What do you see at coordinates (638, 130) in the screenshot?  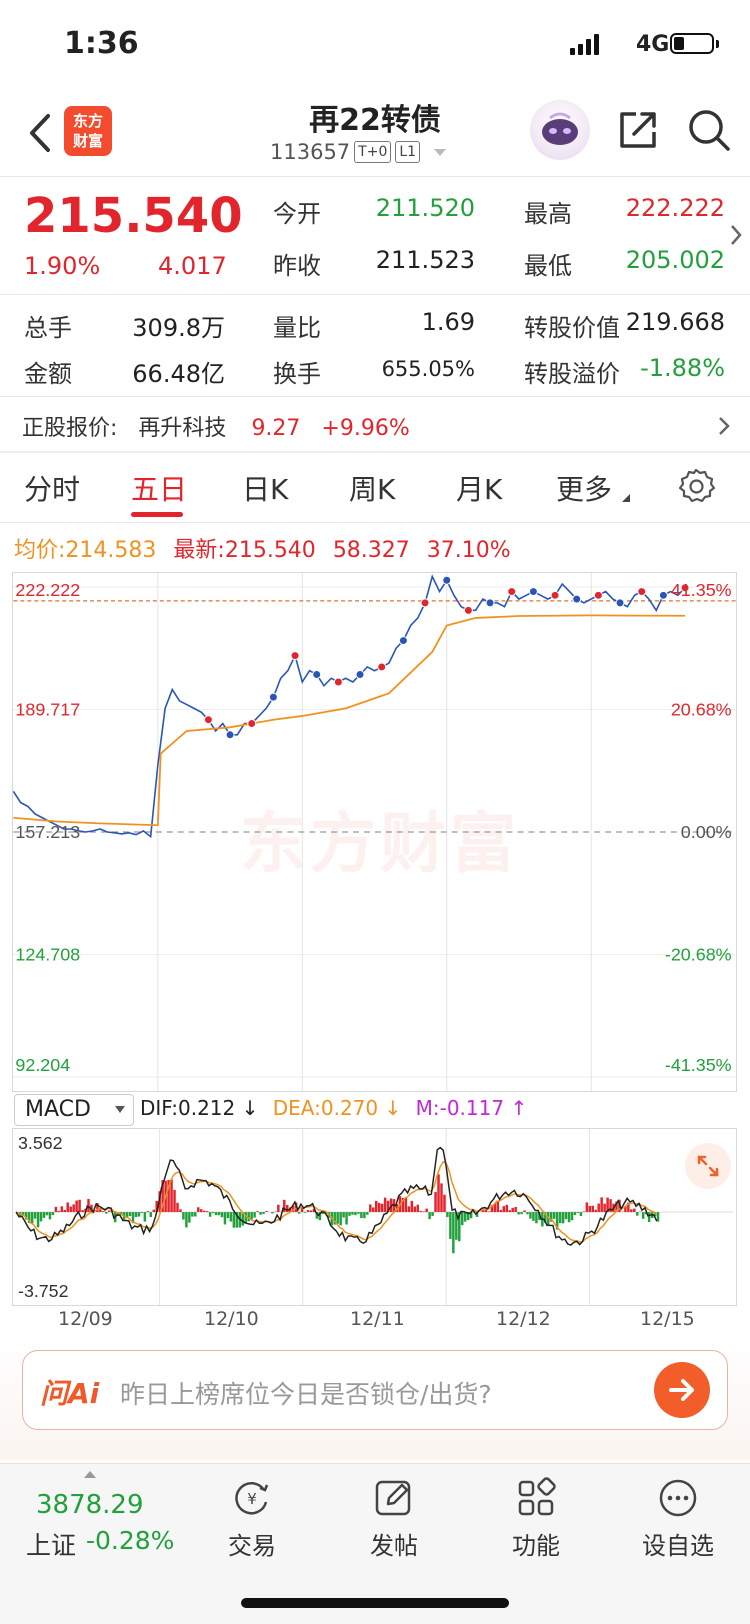 I see `share-icon` at bounding box center [638, 130].